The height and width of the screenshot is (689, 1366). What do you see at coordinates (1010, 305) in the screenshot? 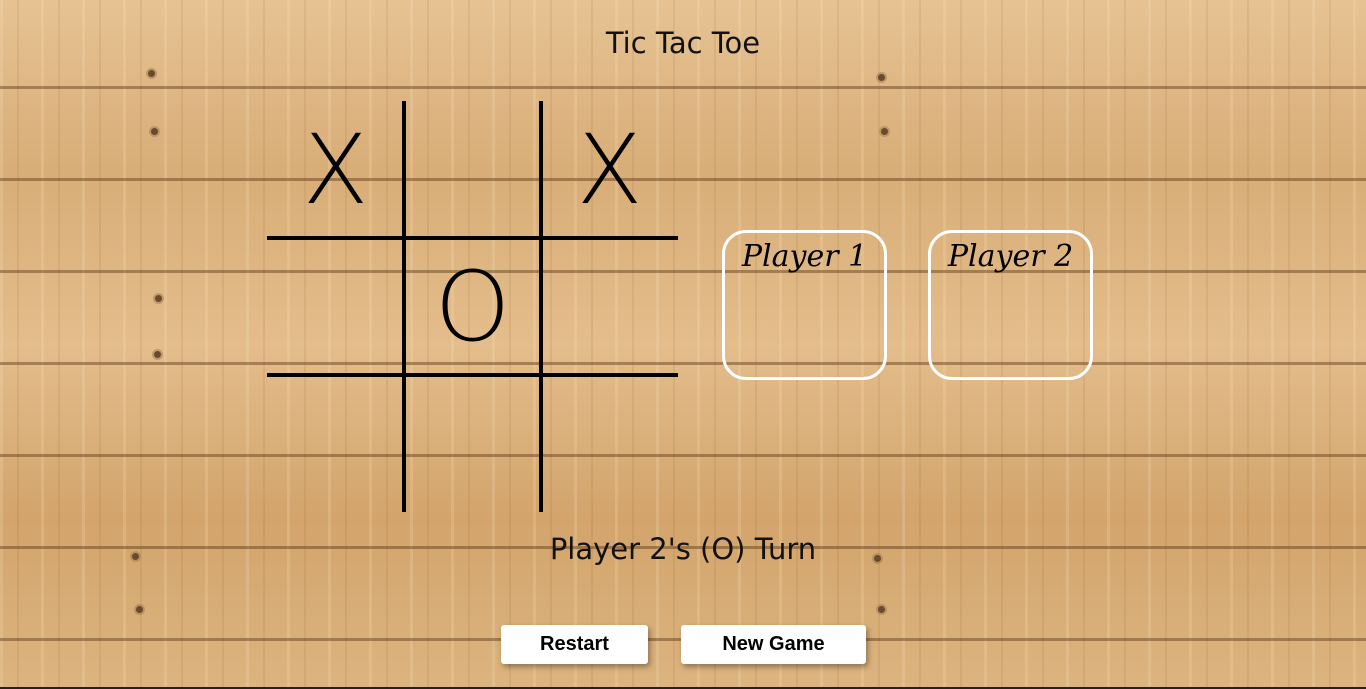
I see `player-2-card: Player 2` at bounding box center [1010, 305].